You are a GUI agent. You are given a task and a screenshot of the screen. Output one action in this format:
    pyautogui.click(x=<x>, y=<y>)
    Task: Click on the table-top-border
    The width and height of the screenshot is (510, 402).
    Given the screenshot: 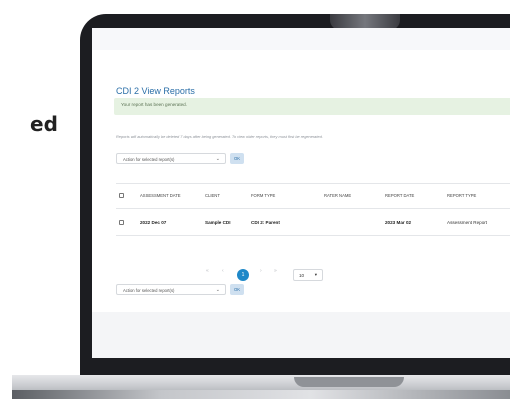 What is the action you would take?
    pyautogui.click(x=313, y=183)
    